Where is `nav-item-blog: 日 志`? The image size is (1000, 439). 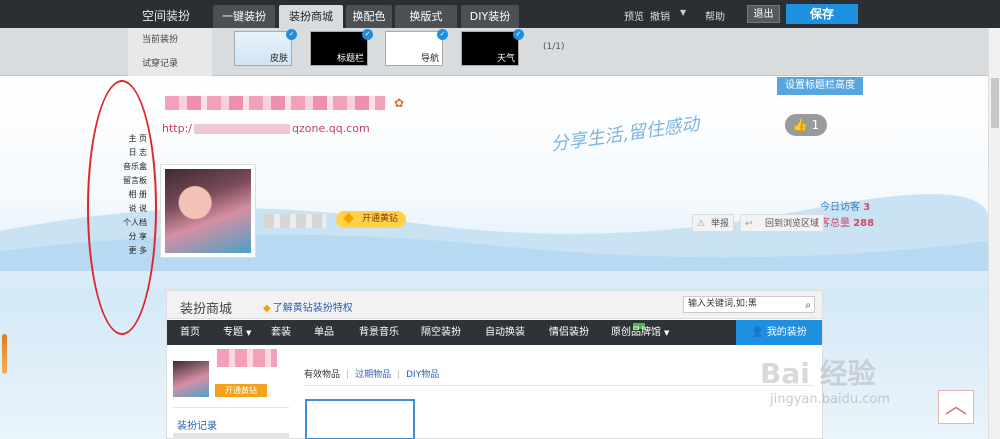
nav-item-blog: 日 志 is located at coordinates (130, 153).